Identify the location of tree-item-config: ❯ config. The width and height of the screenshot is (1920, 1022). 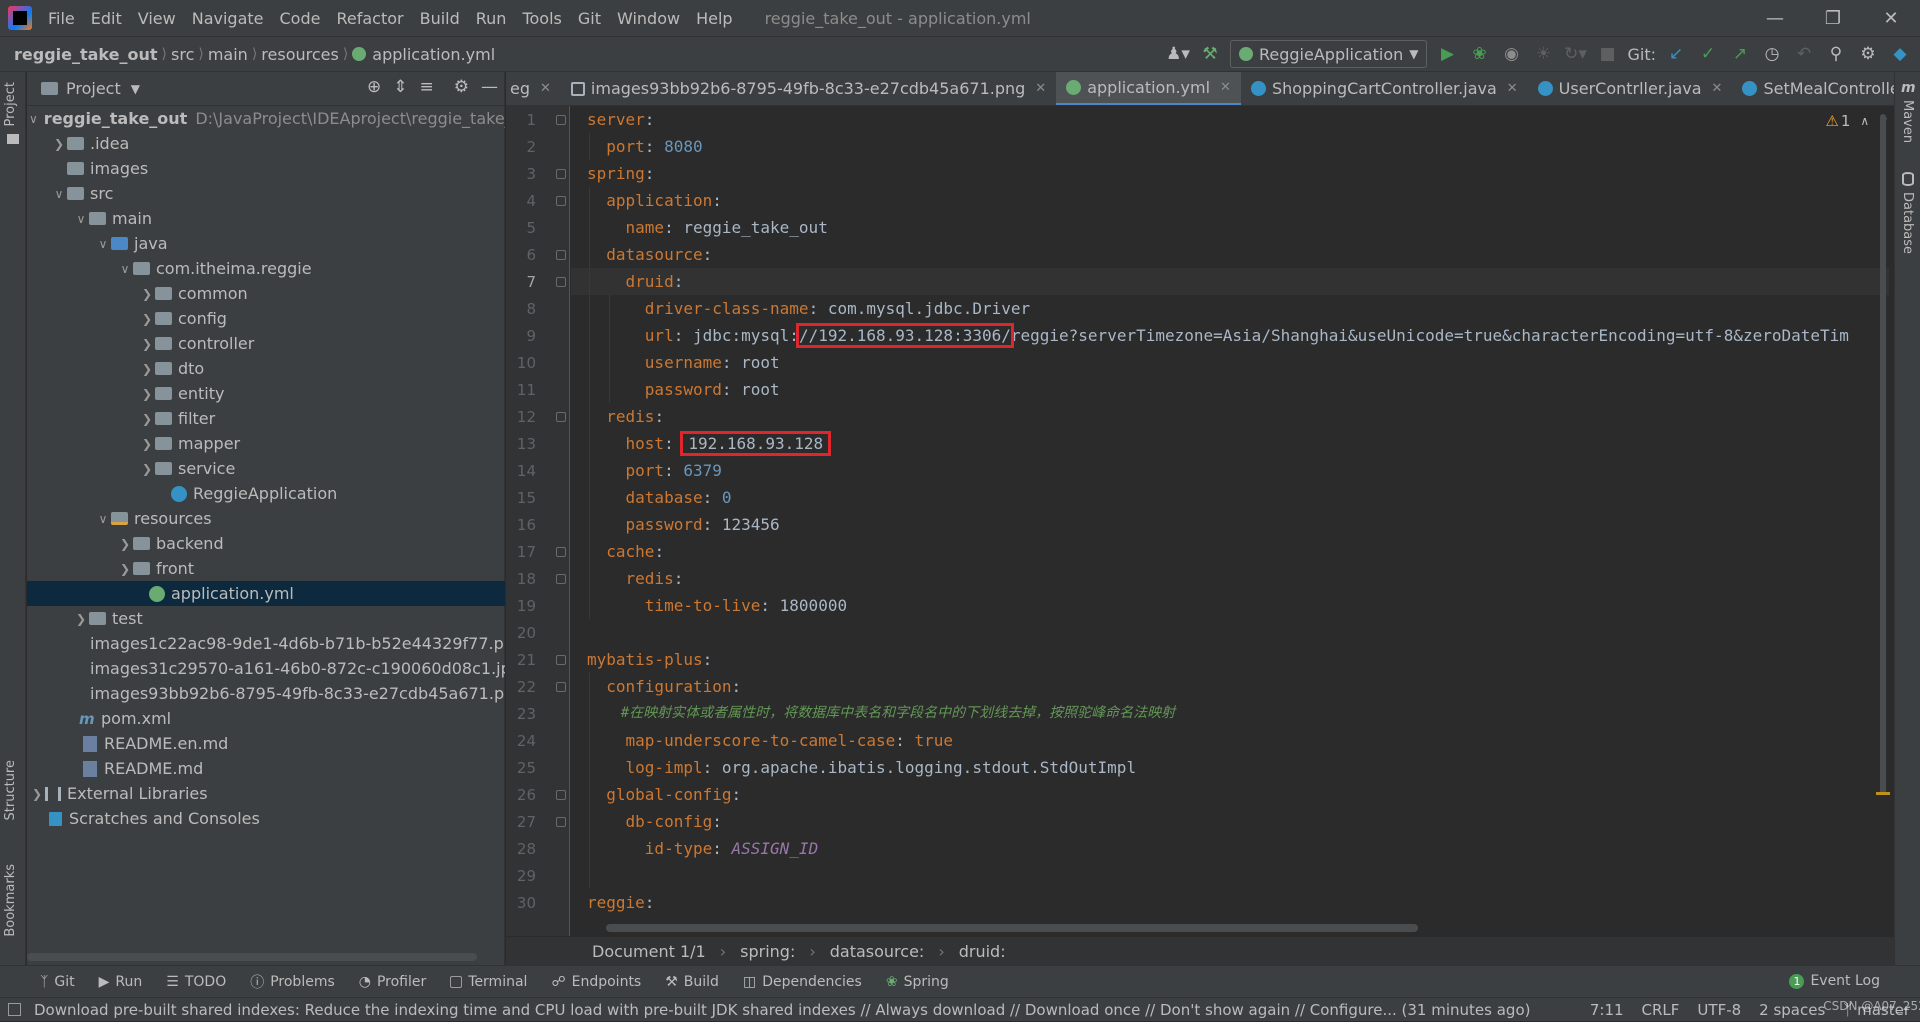
(266, 318).